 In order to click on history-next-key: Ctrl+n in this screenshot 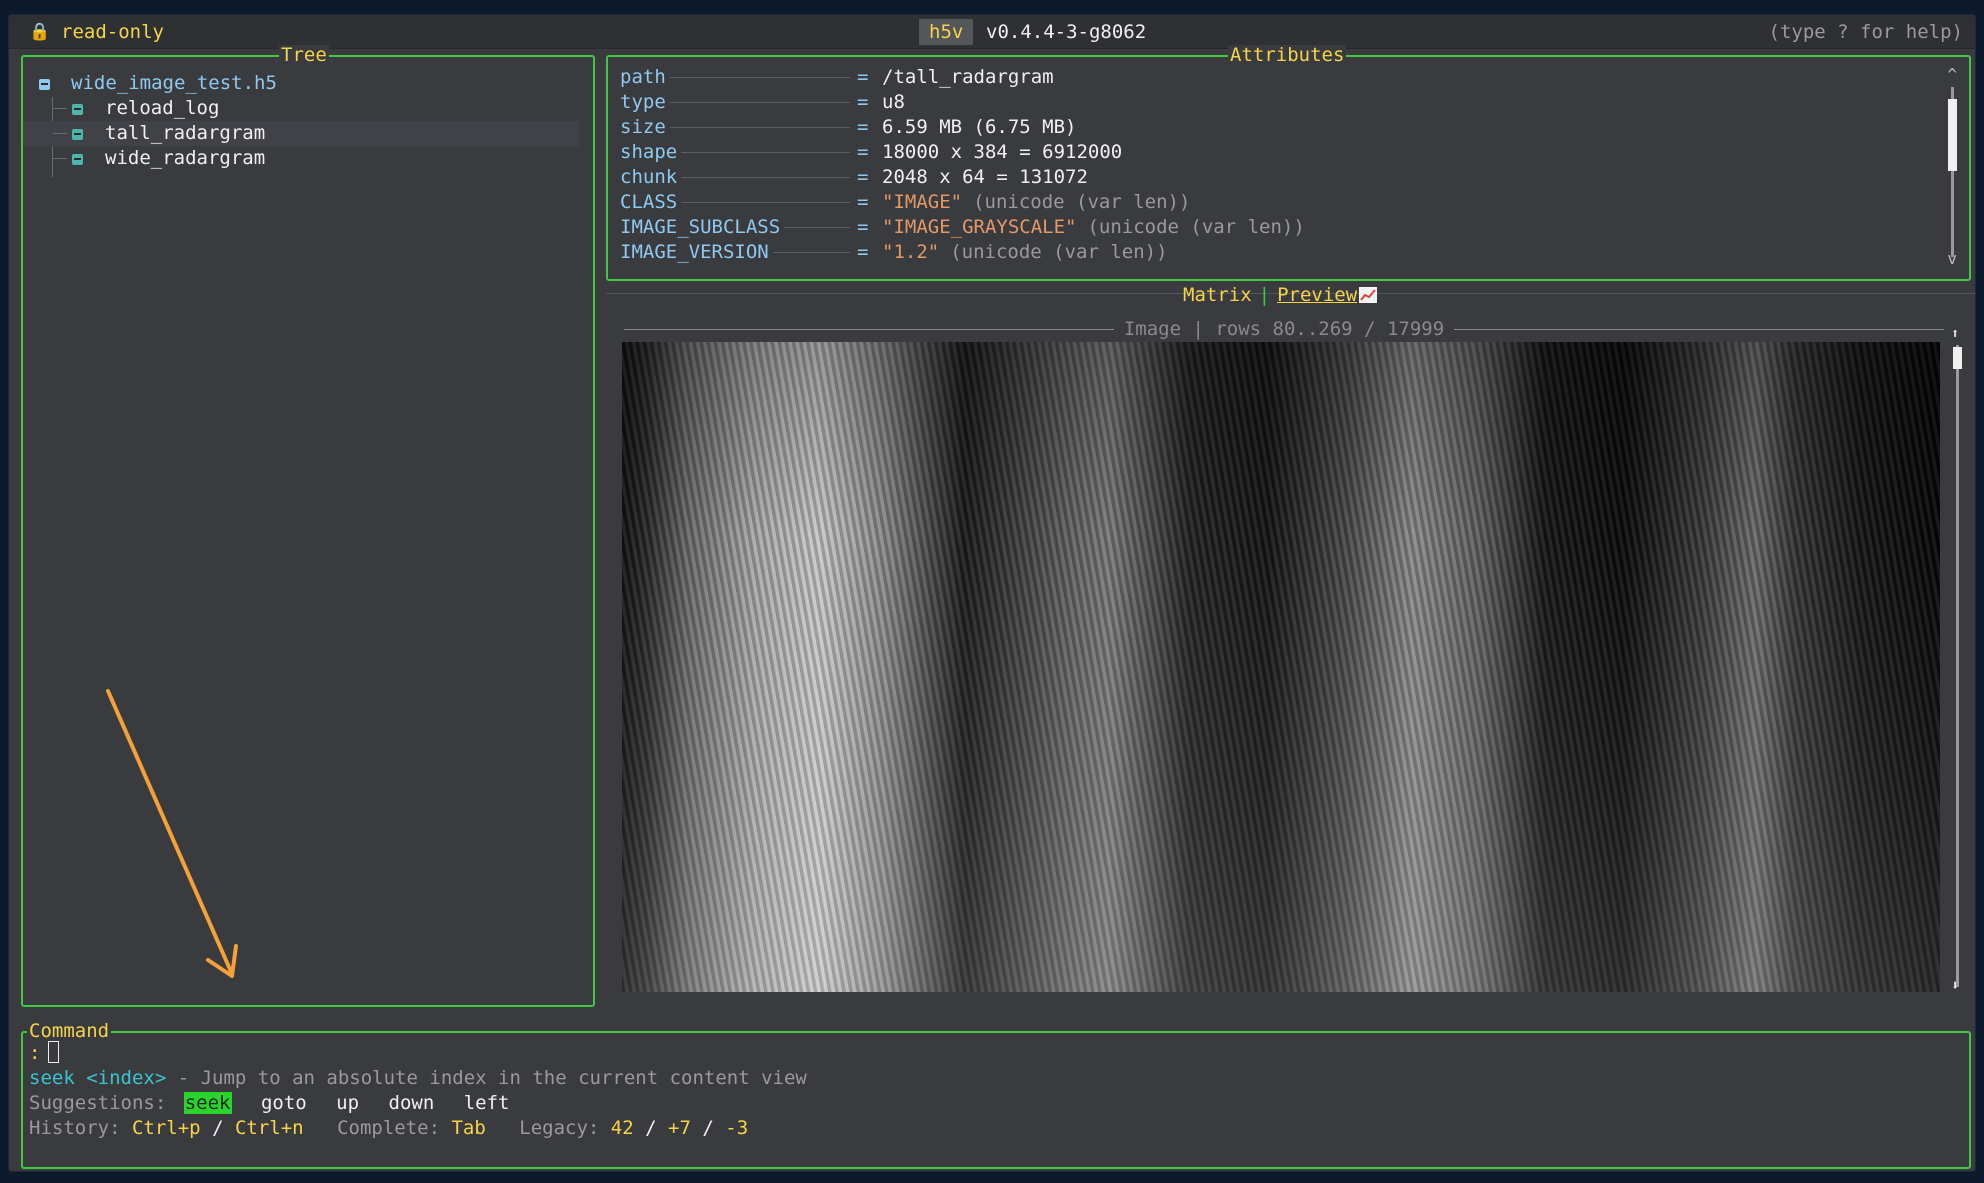, I will do `click(269, 1128)`.